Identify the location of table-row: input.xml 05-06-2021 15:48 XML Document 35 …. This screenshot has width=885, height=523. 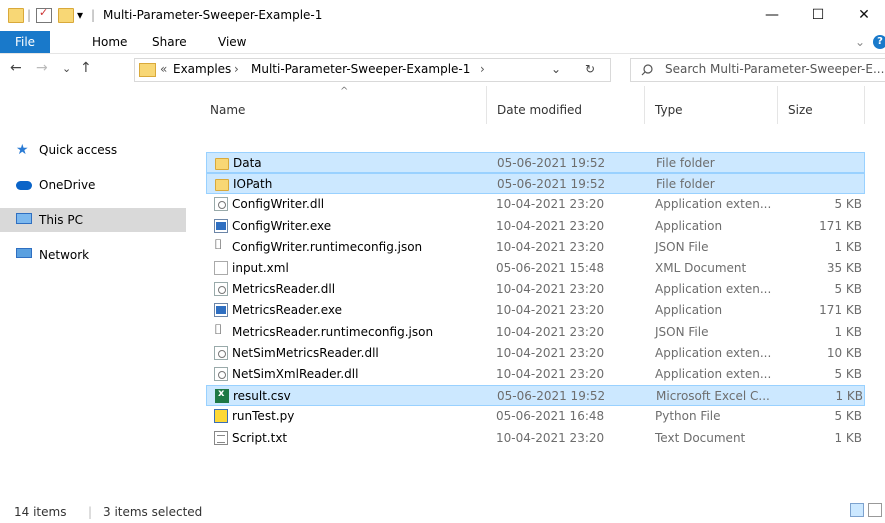
(535, 268).